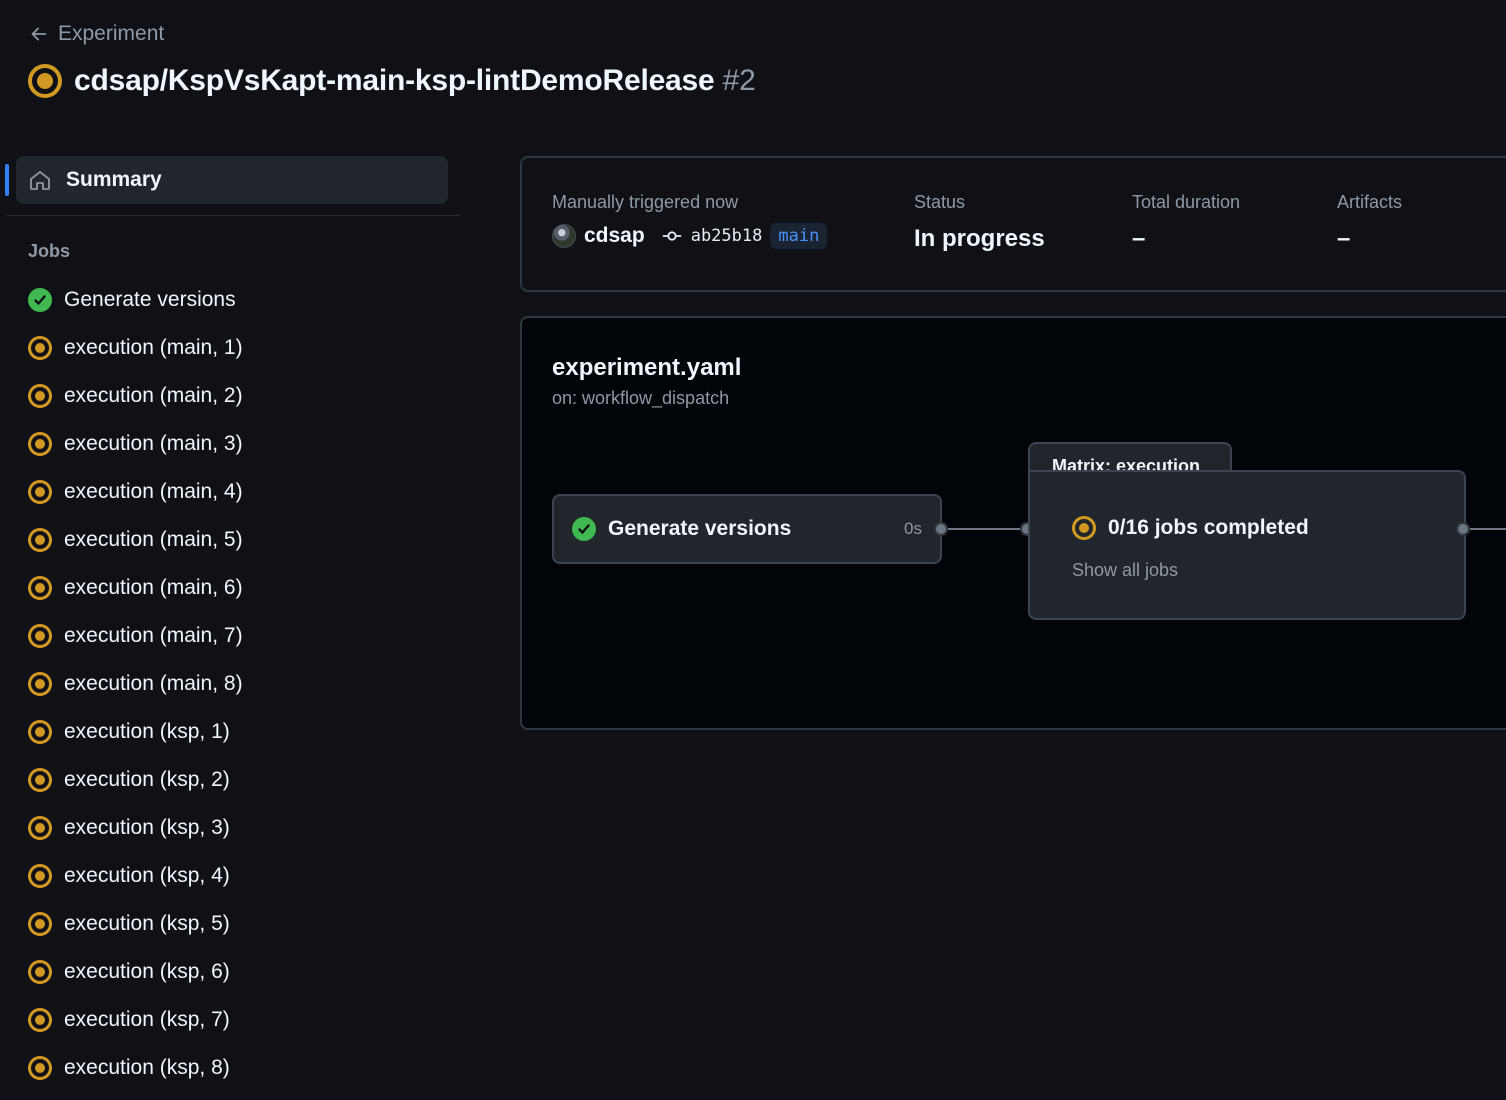 Image resolution: width=1506 pixels, height=1100 pixels. Describe the element at coordinates (147, 875) in the screenshot. I see `job-label: execution (ksp, 4)` at that location.